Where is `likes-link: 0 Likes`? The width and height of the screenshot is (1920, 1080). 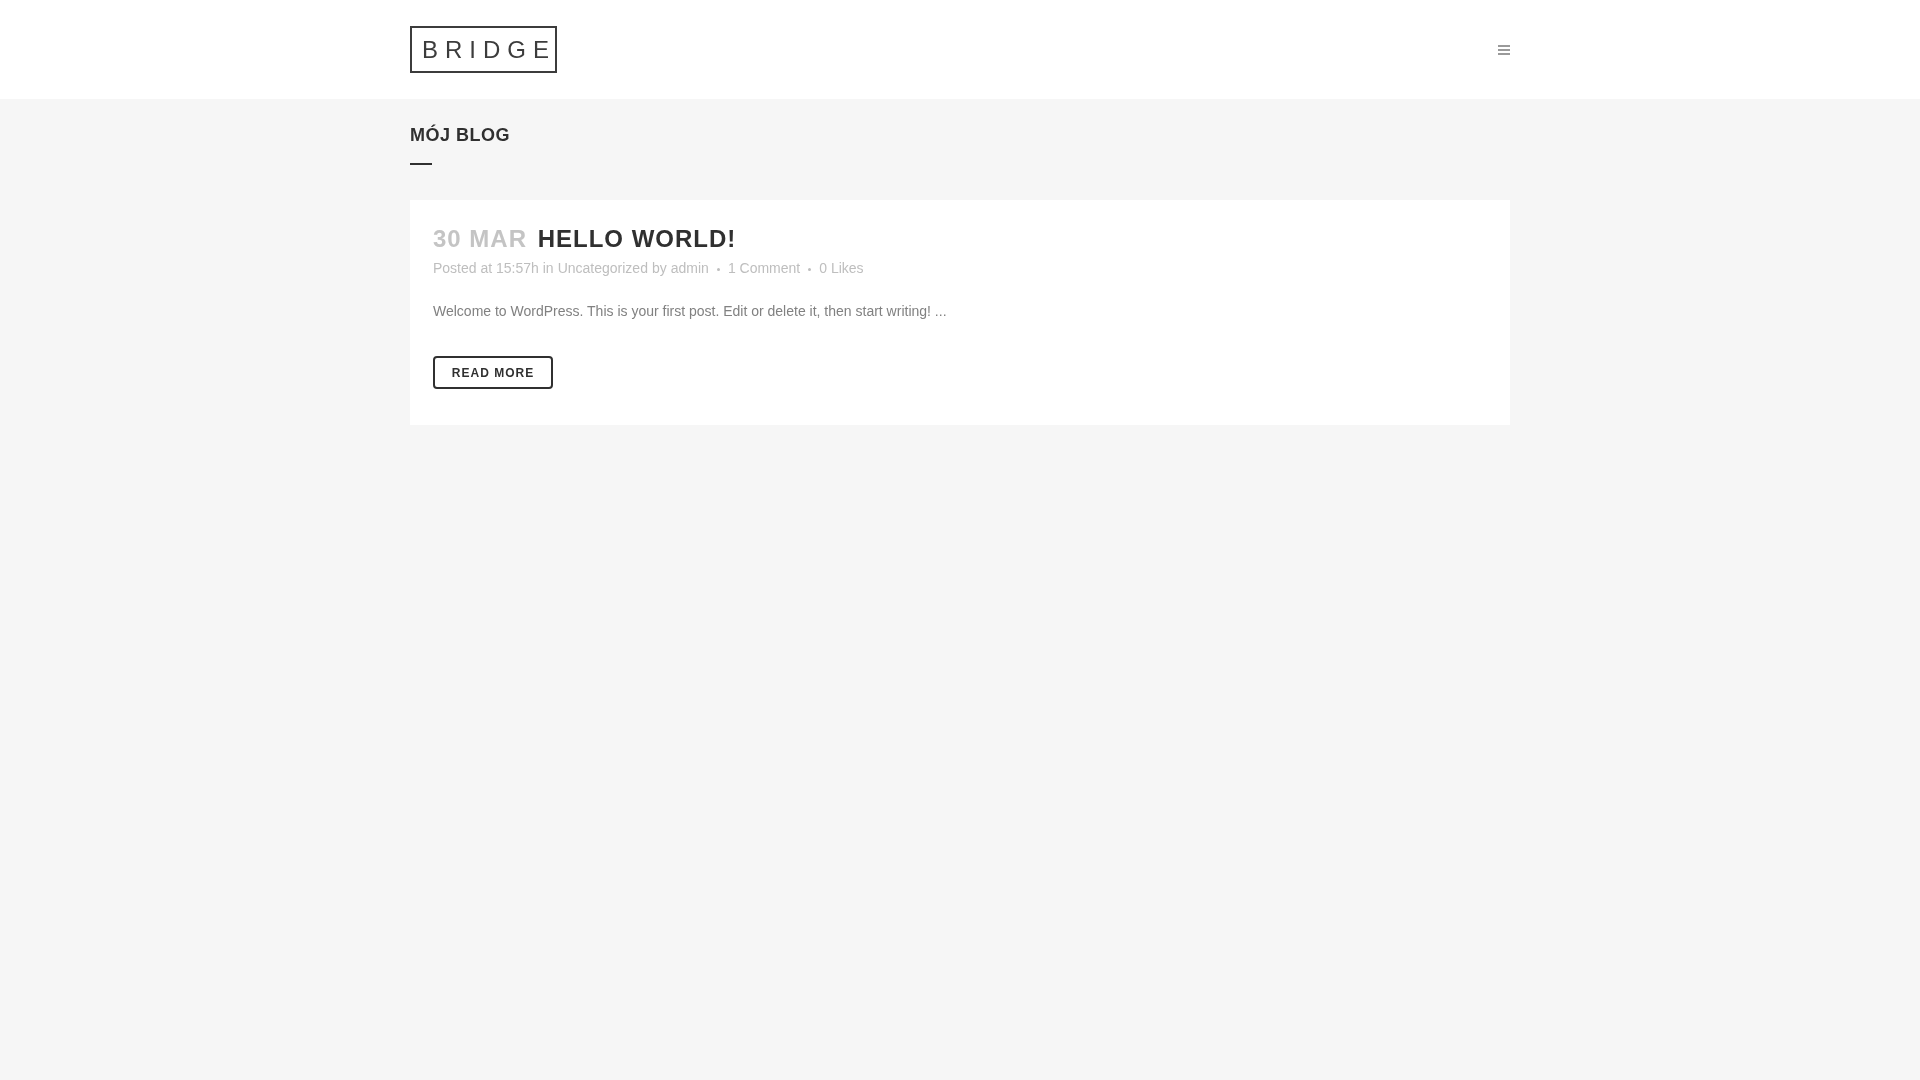 likes-link: 0 Likes is located at coordinates (841, 268).